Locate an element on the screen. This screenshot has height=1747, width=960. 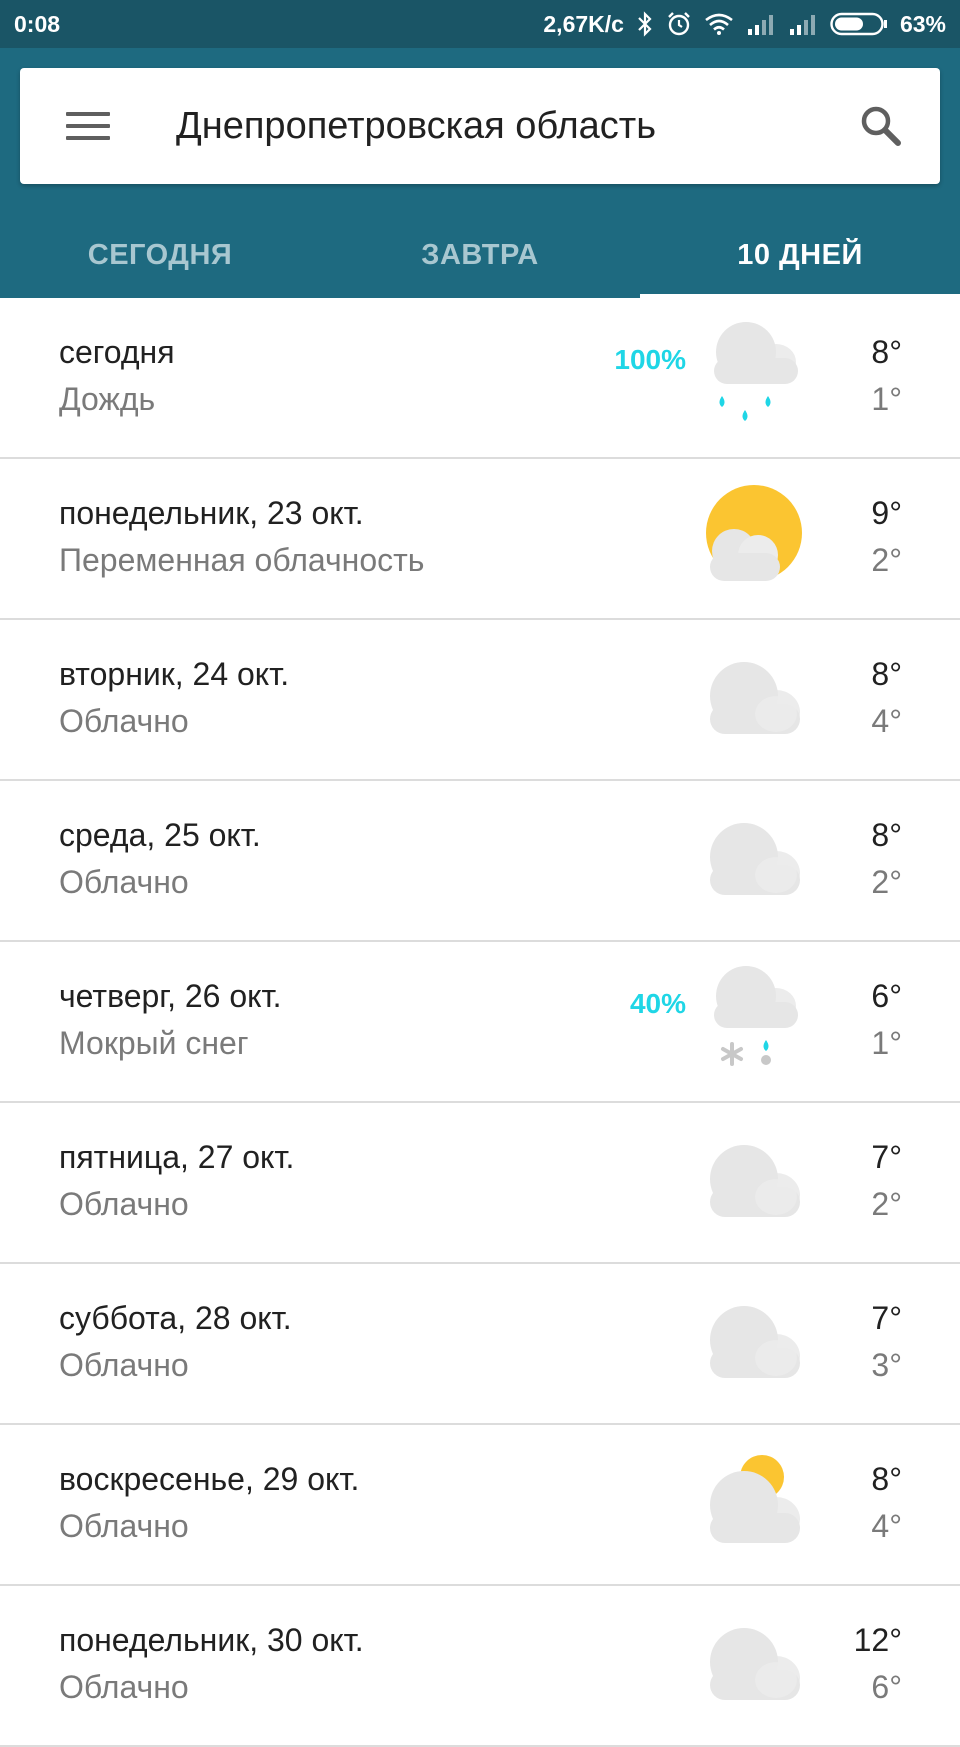
forecast-day: четверг, 26 окт. is located at coordinates (170, 996).